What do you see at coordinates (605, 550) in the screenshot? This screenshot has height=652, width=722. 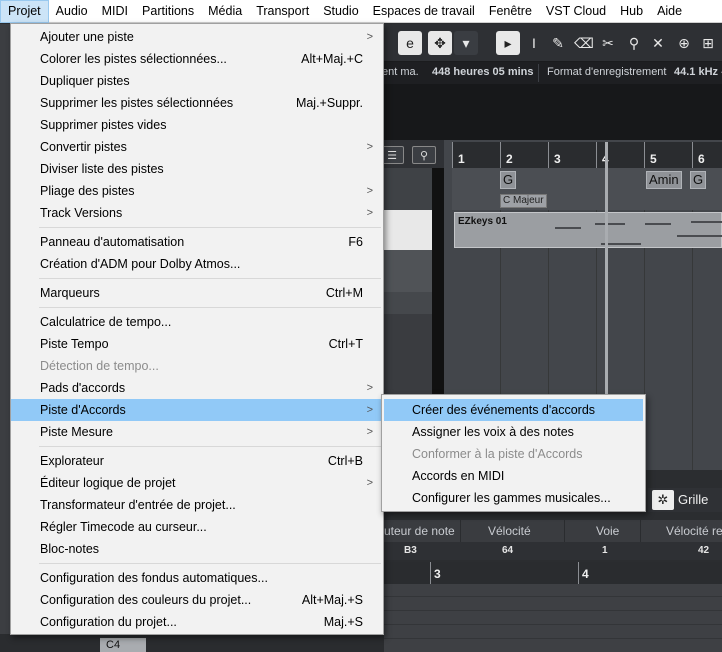 I see `channel-value: 1` at bounding box center [605, 550].